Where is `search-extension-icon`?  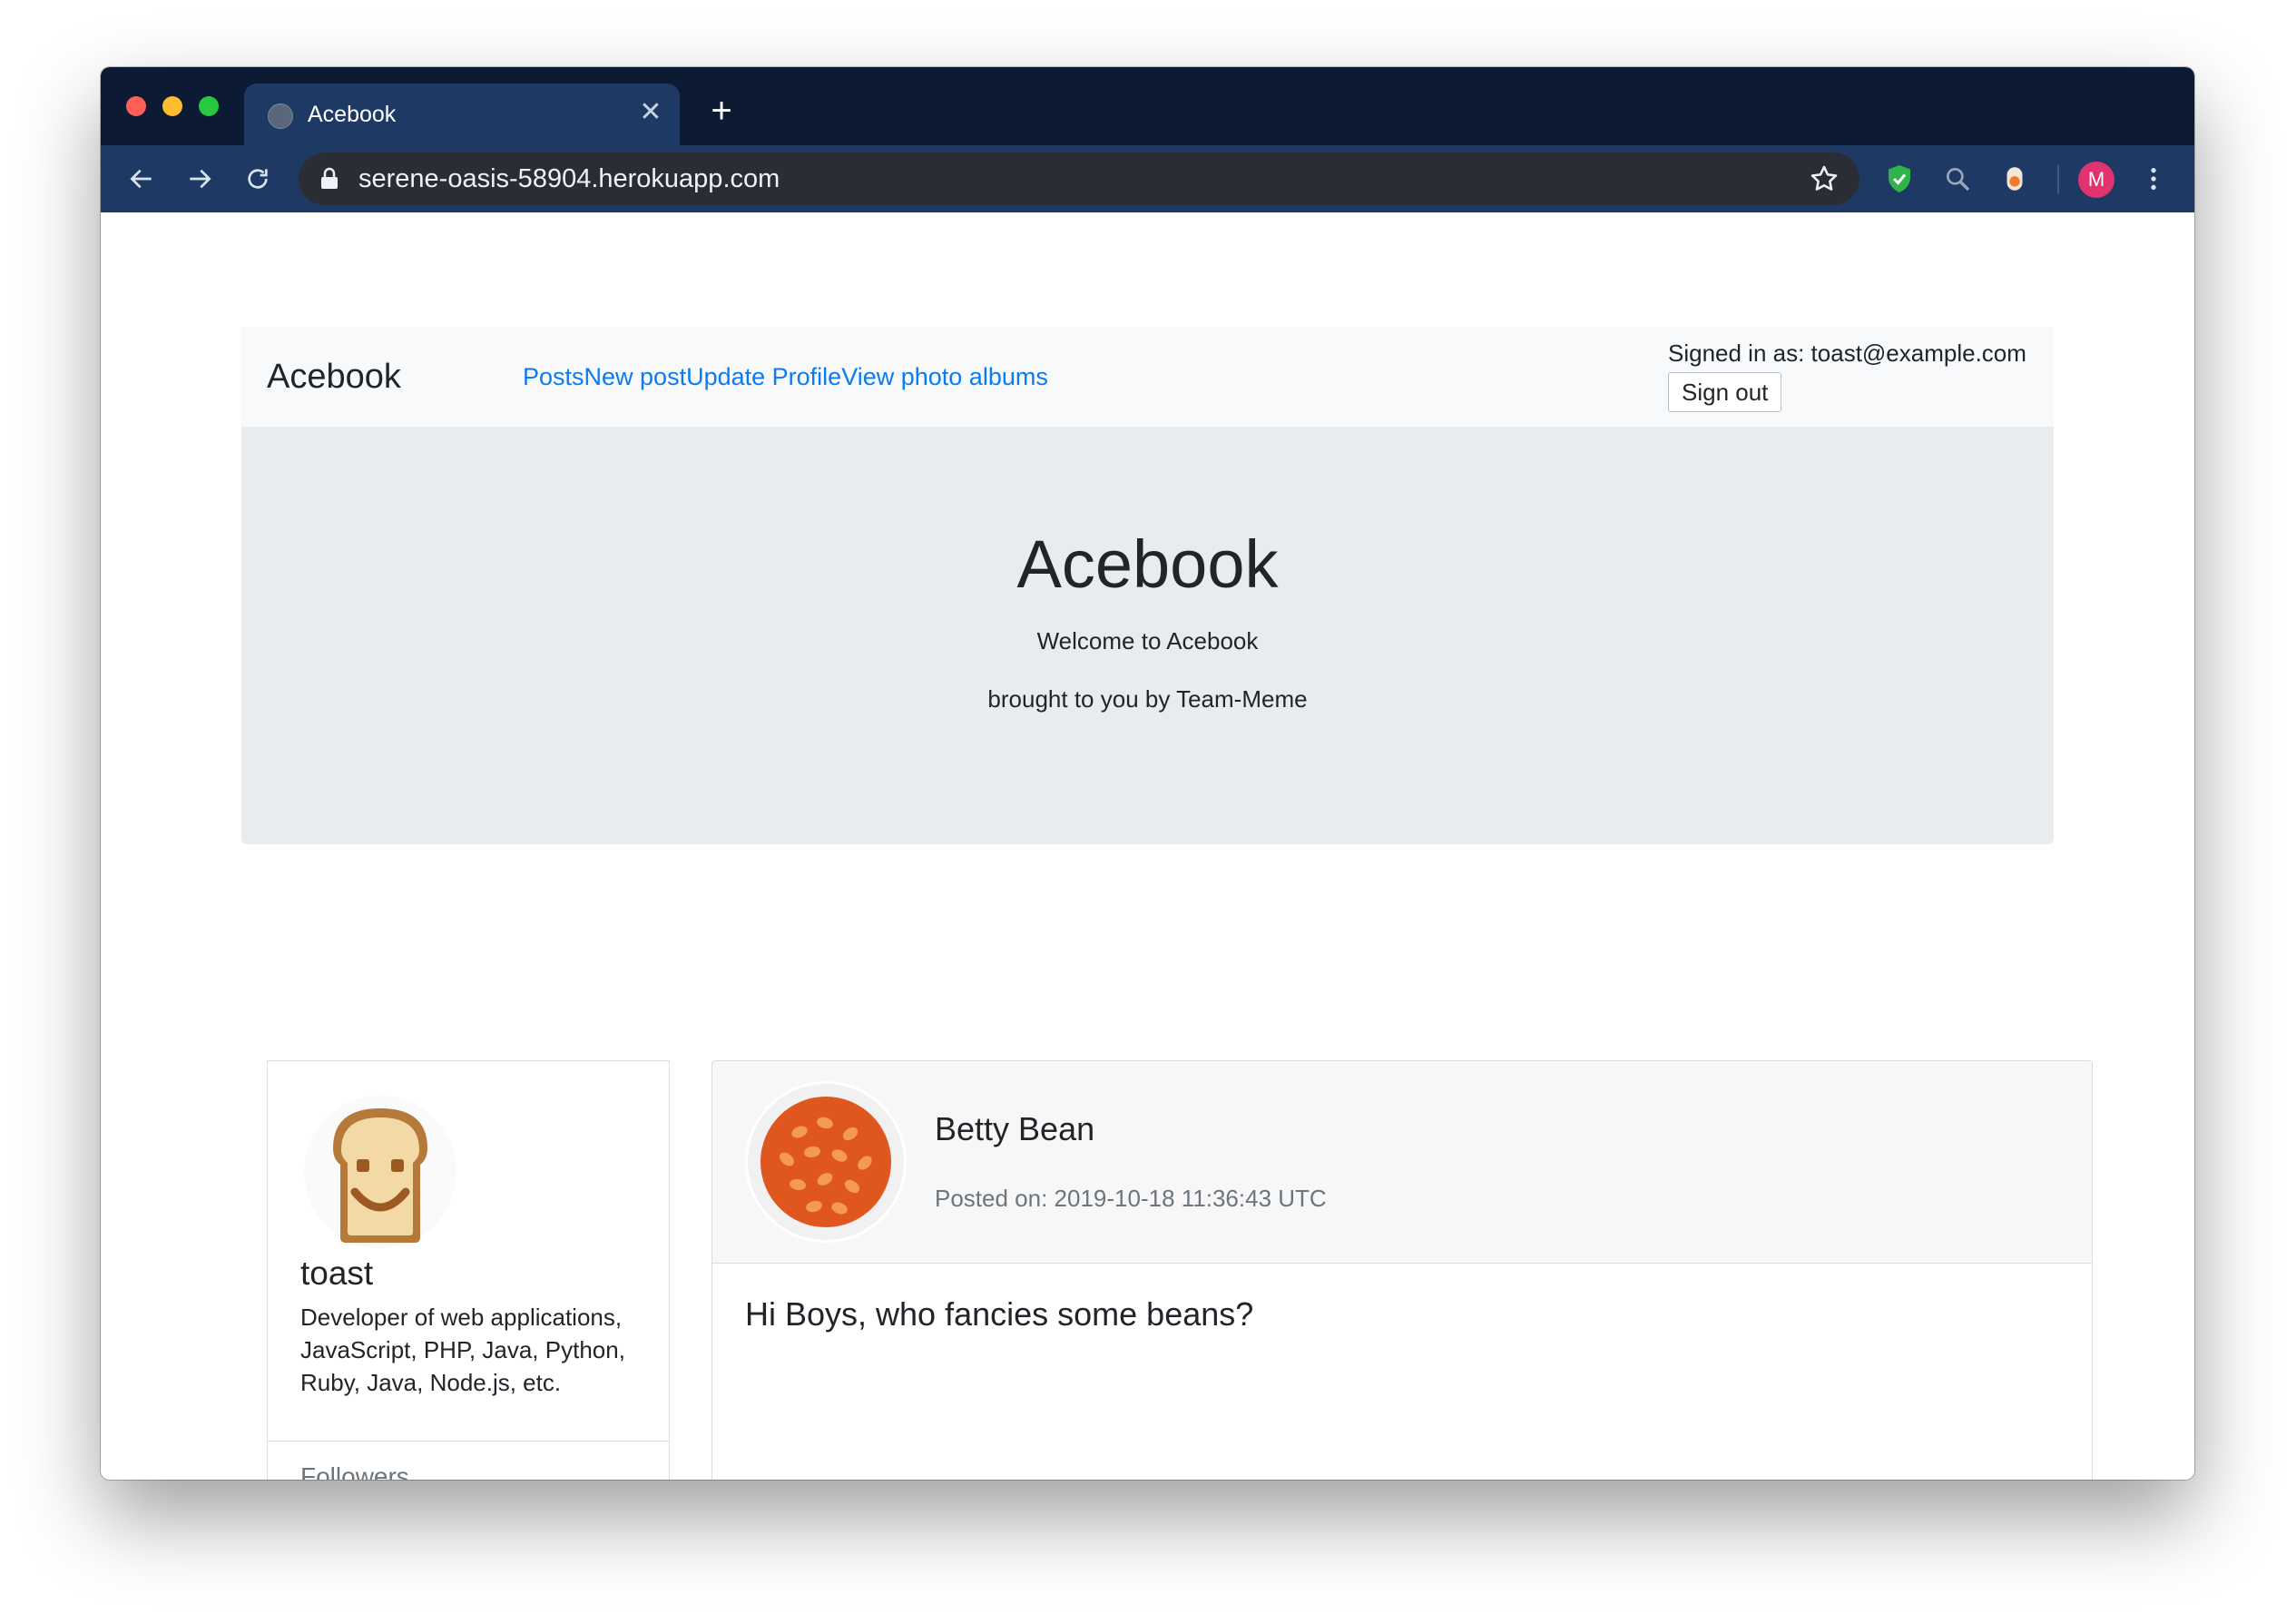
search-extension-icon is located at coordinates (1957, 179).